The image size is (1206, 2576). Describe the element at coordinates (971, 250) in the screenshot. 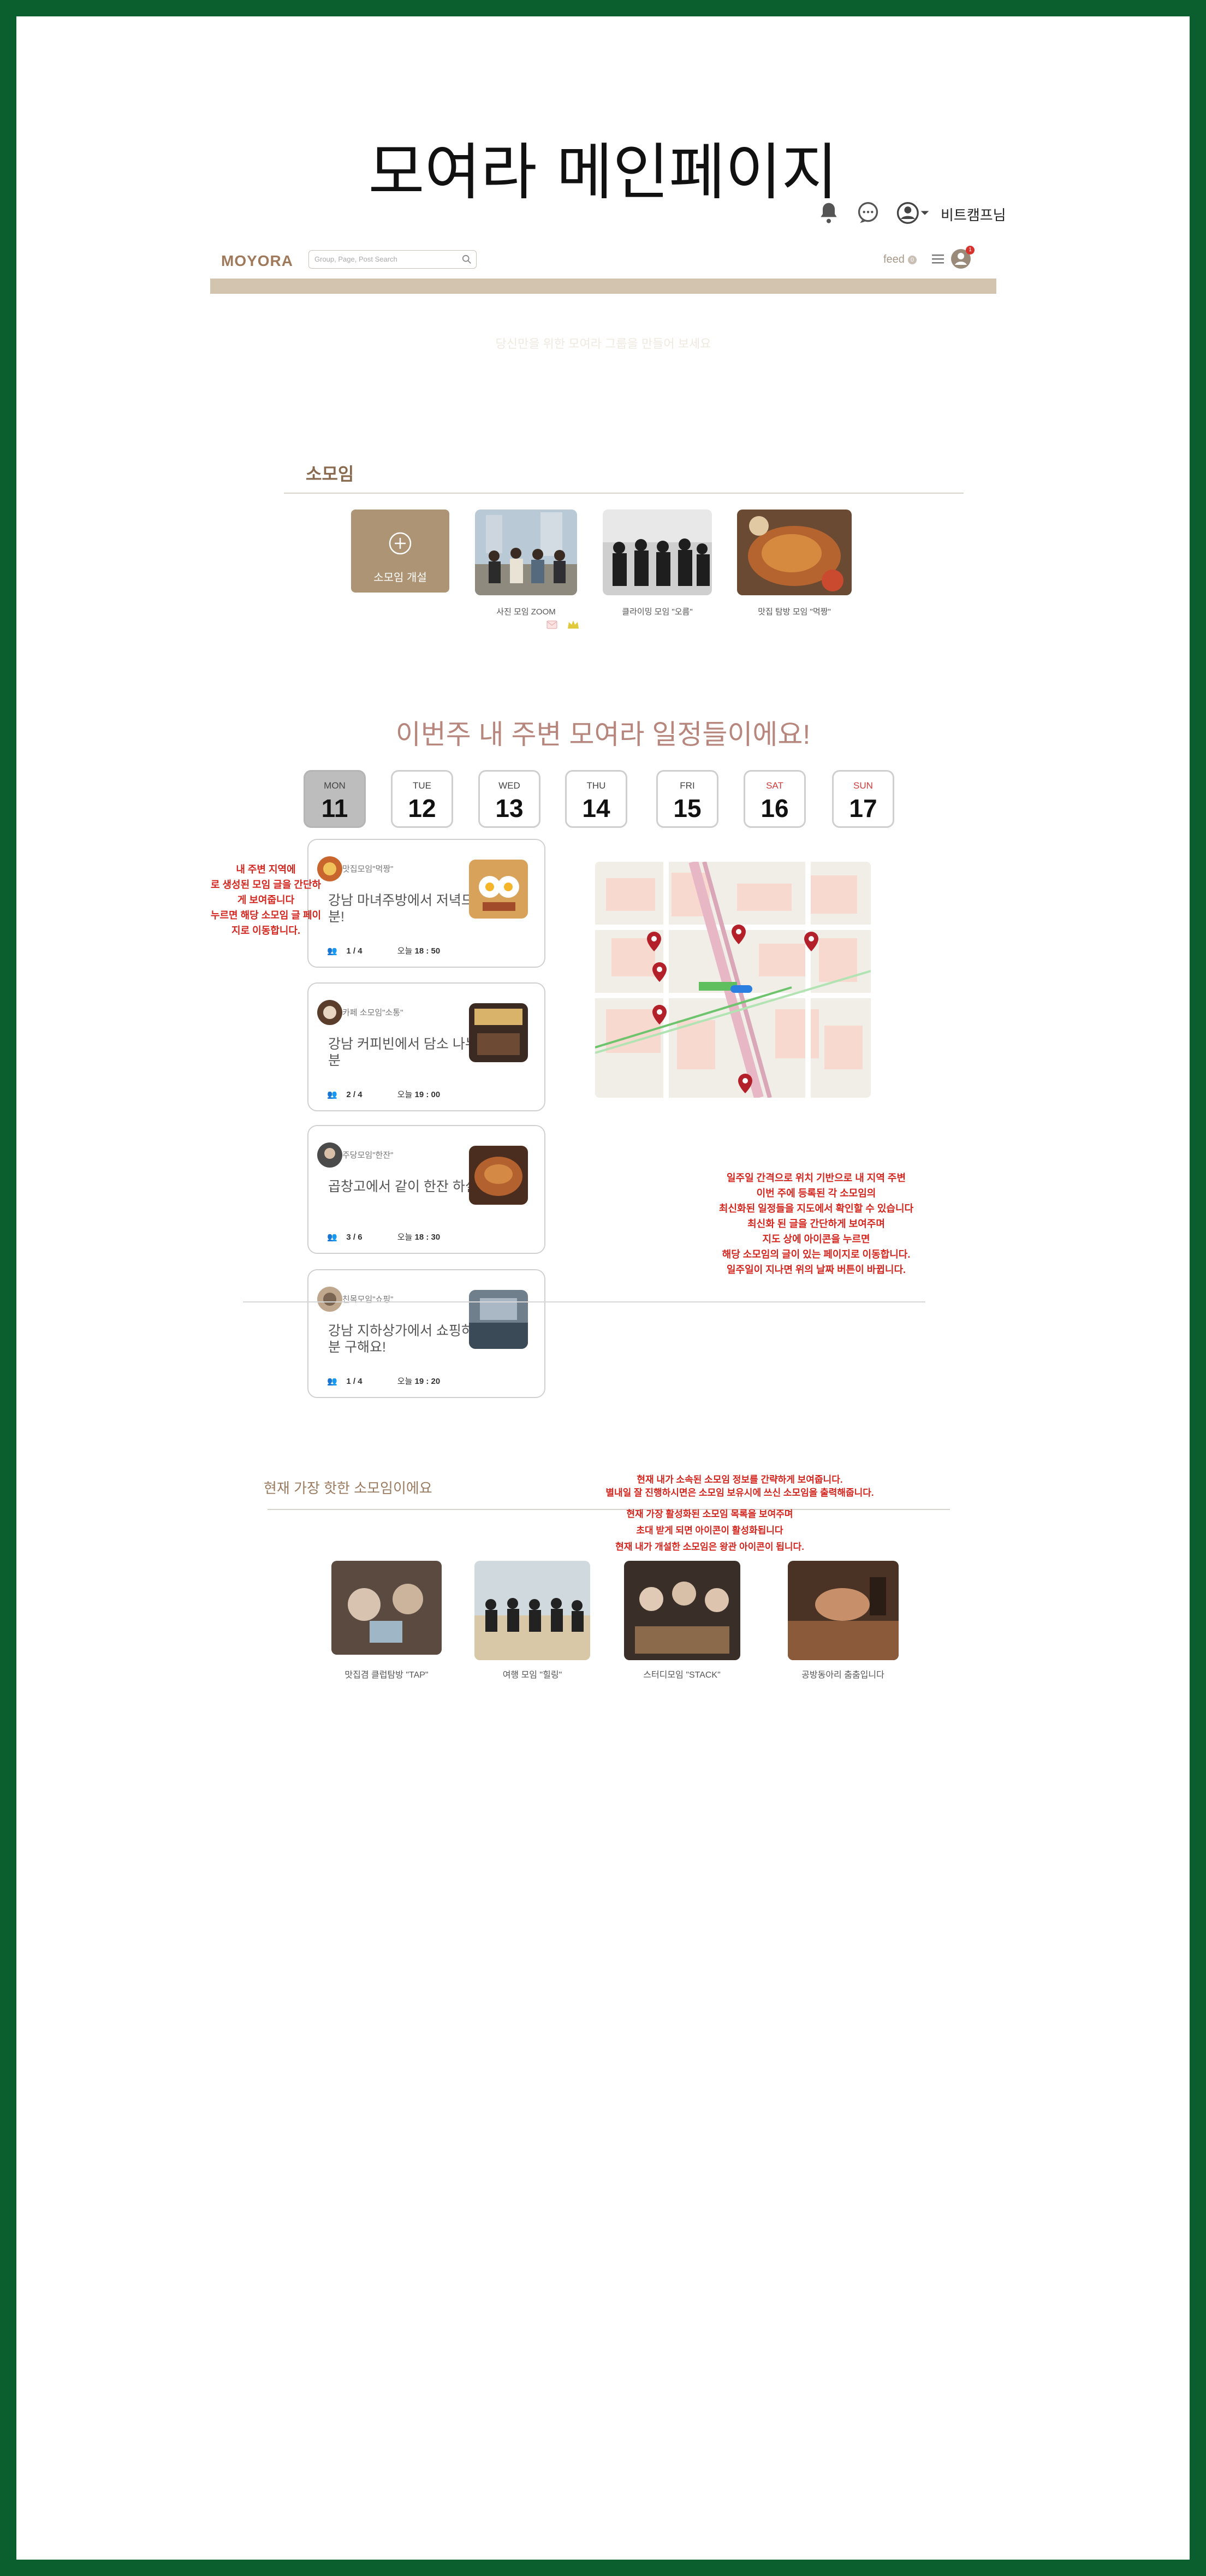

I see `notification-badge: 1` at that location.